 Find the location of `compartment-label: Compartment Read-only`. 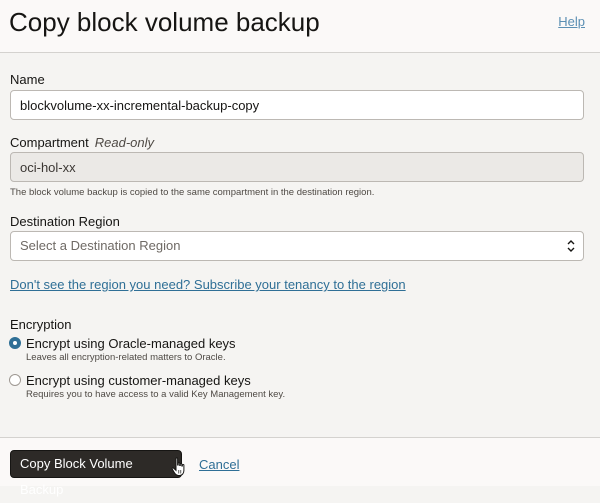

compartment-label: Compartment Read-only is located at coordinates (82, 142).